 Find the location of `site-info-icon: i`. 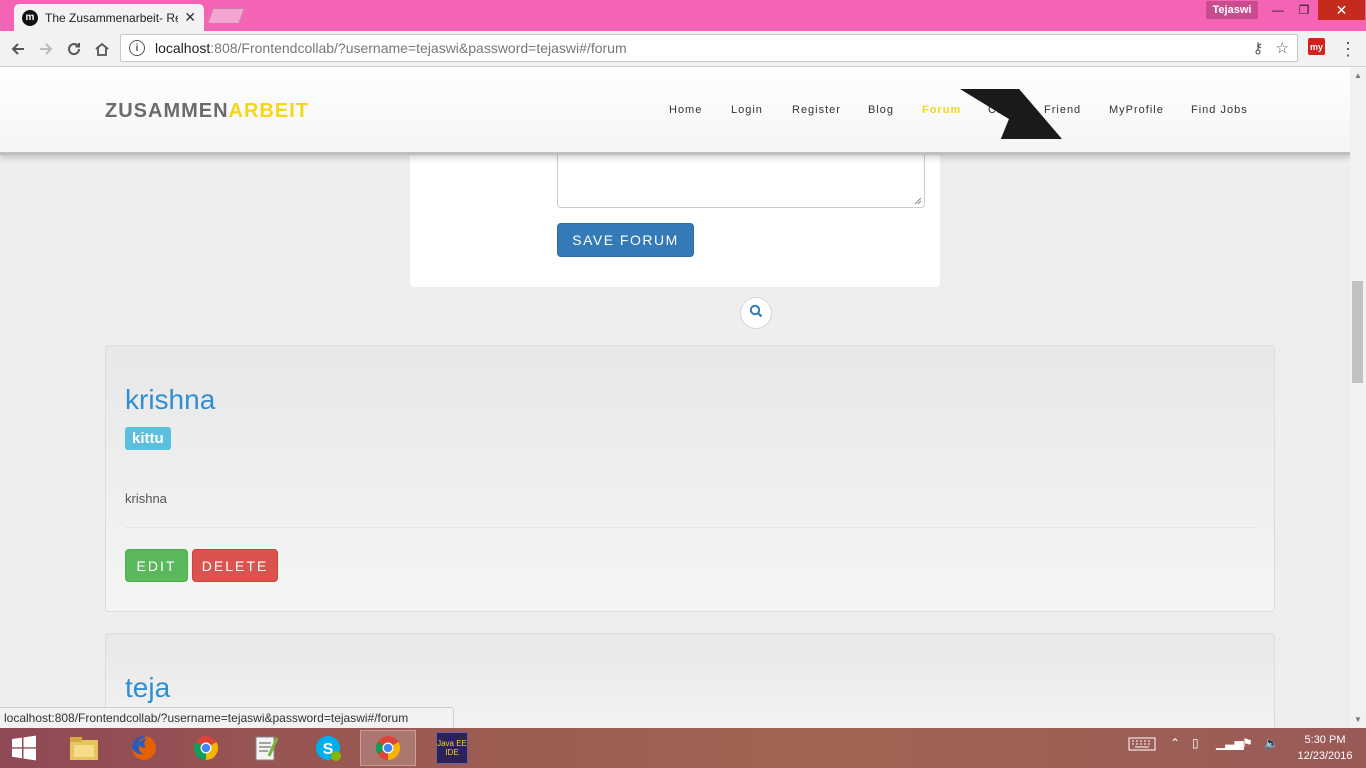

site-info-icon: i is located at coordinates (137, 48).